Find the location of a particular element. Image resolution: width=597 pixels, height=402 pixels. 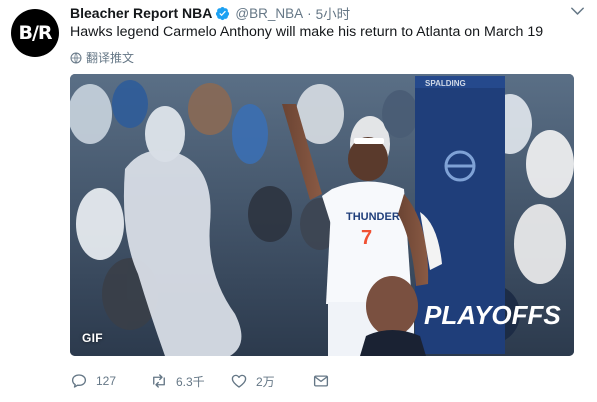

retweet-button: 6.3千 is located at coordinates (190, 381).